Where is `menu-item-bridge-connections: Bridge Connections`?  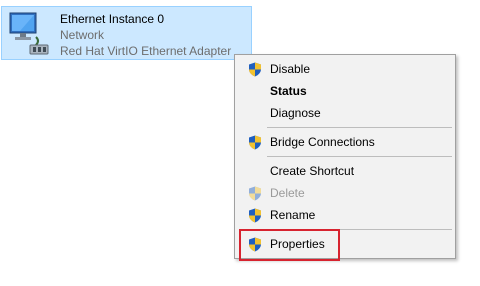
menu-item-bridge-connections: Bridge Connections is located at coordinates (345, 142).